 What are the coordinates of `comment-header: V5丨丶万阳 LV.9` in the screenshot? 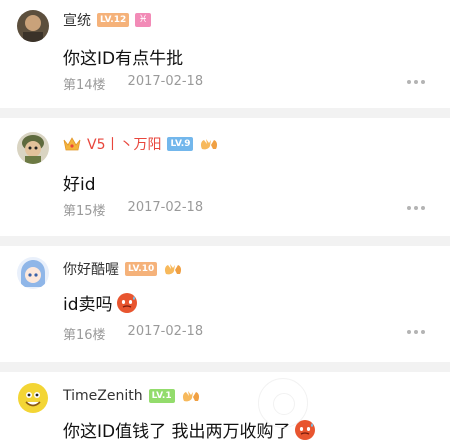 It's located at (141, 144).